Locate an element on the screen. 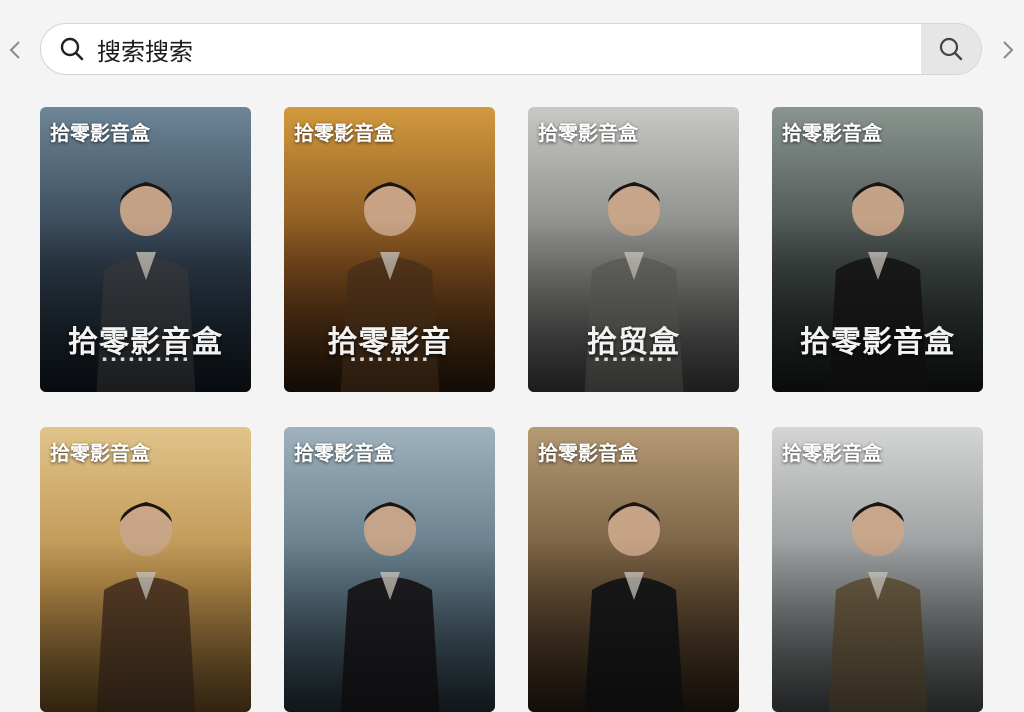 This screenshot has height=712, width=1024. poster-title: 拾零影音盒 is located at coordinates (877, 342).